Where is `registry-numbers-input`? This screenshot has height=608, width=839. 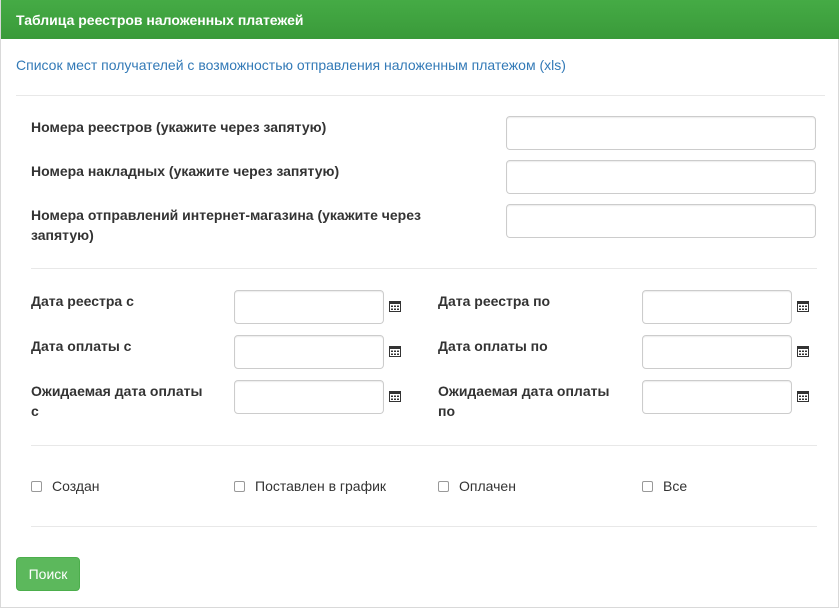 registry-numbers-input is located at coordinates (661, 133).